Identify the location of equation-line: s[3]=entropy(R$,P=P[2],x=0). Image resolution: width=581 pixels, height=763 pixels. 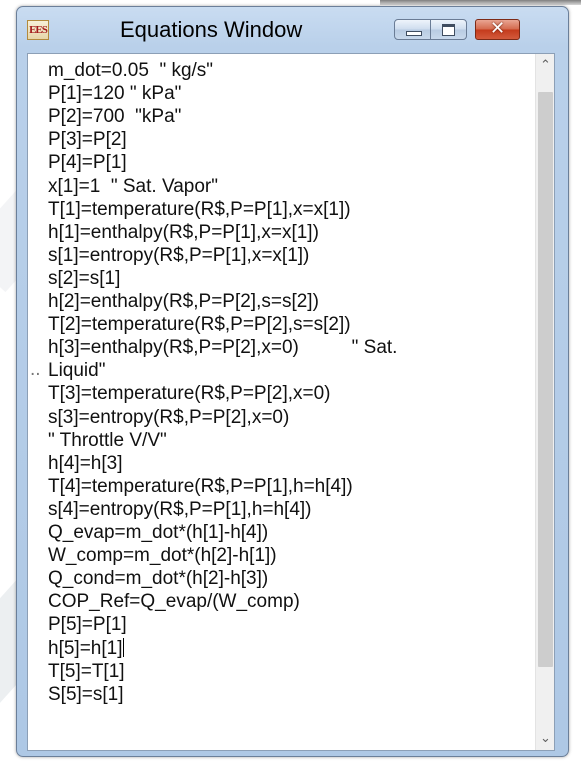
(168, 417).